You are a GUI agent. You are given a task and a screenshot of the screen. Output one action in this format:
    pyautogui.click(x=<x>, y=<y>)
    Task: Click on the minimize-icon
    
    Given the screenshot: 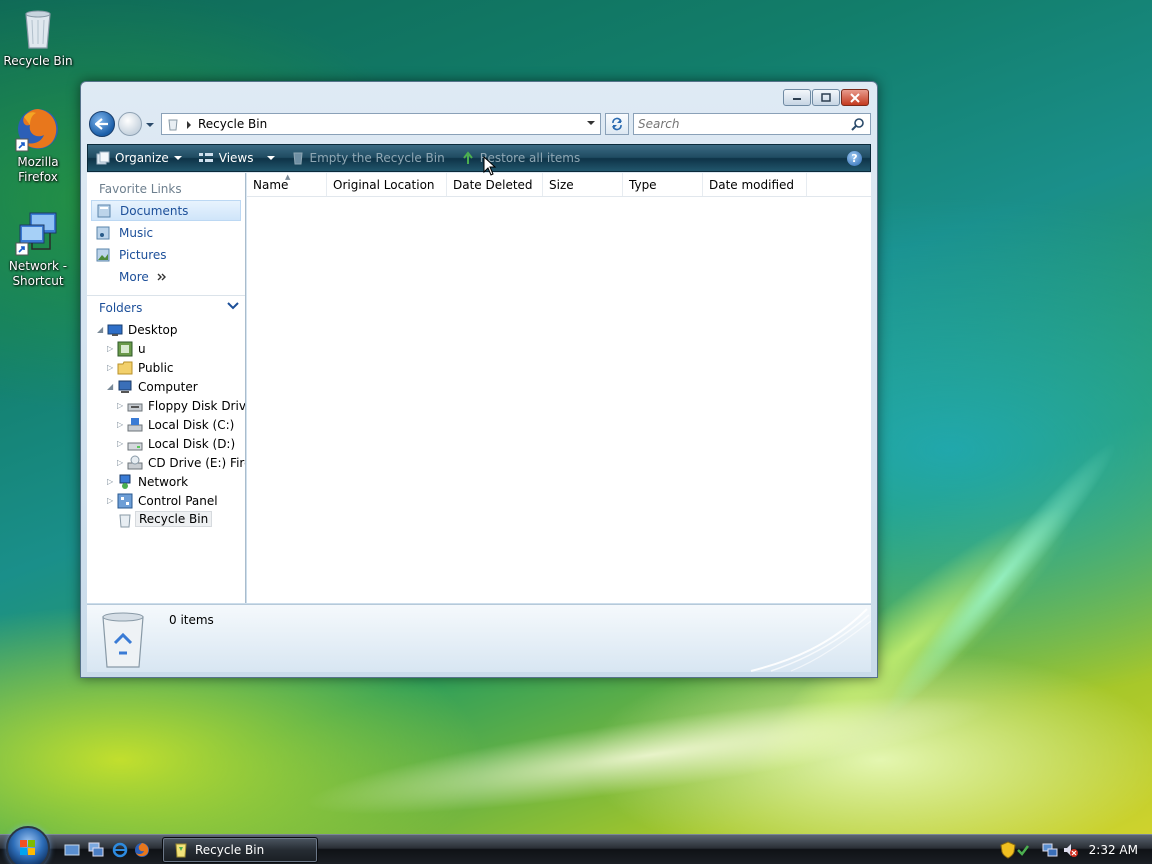 What is the action you would take?
    pyautogui.click(x=797, y=98)
    